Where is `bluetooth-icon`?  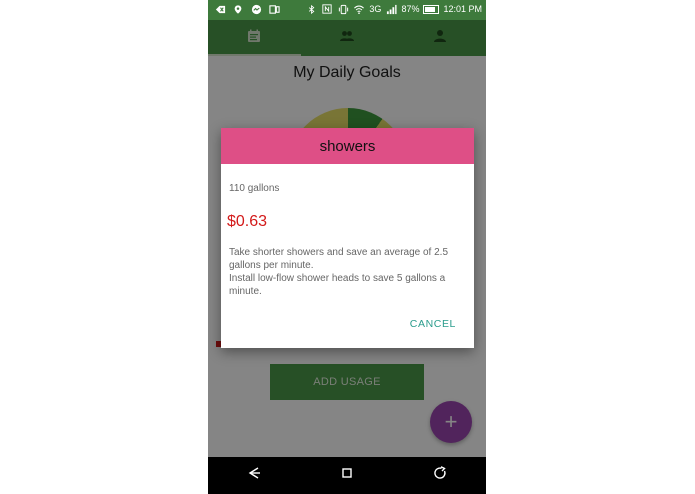 bluetooth-icon is located at coordinates (311, 9).